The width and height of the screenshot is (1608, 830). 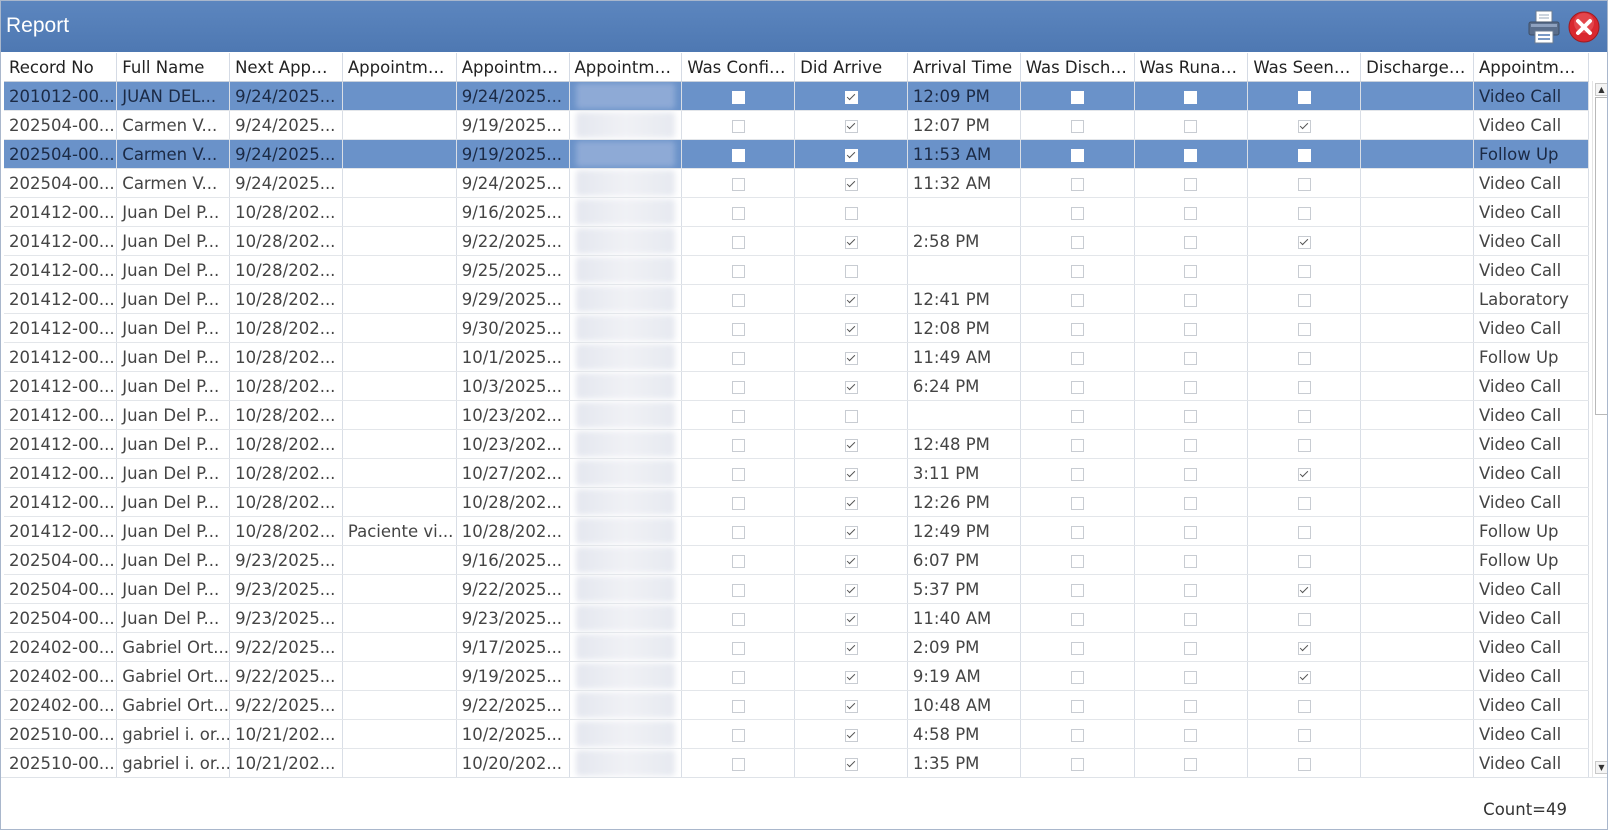 What do you see at coordinates (964, 415) in the screenshot?
I see `cell-arrival-time` at bounding box center [964, 415].